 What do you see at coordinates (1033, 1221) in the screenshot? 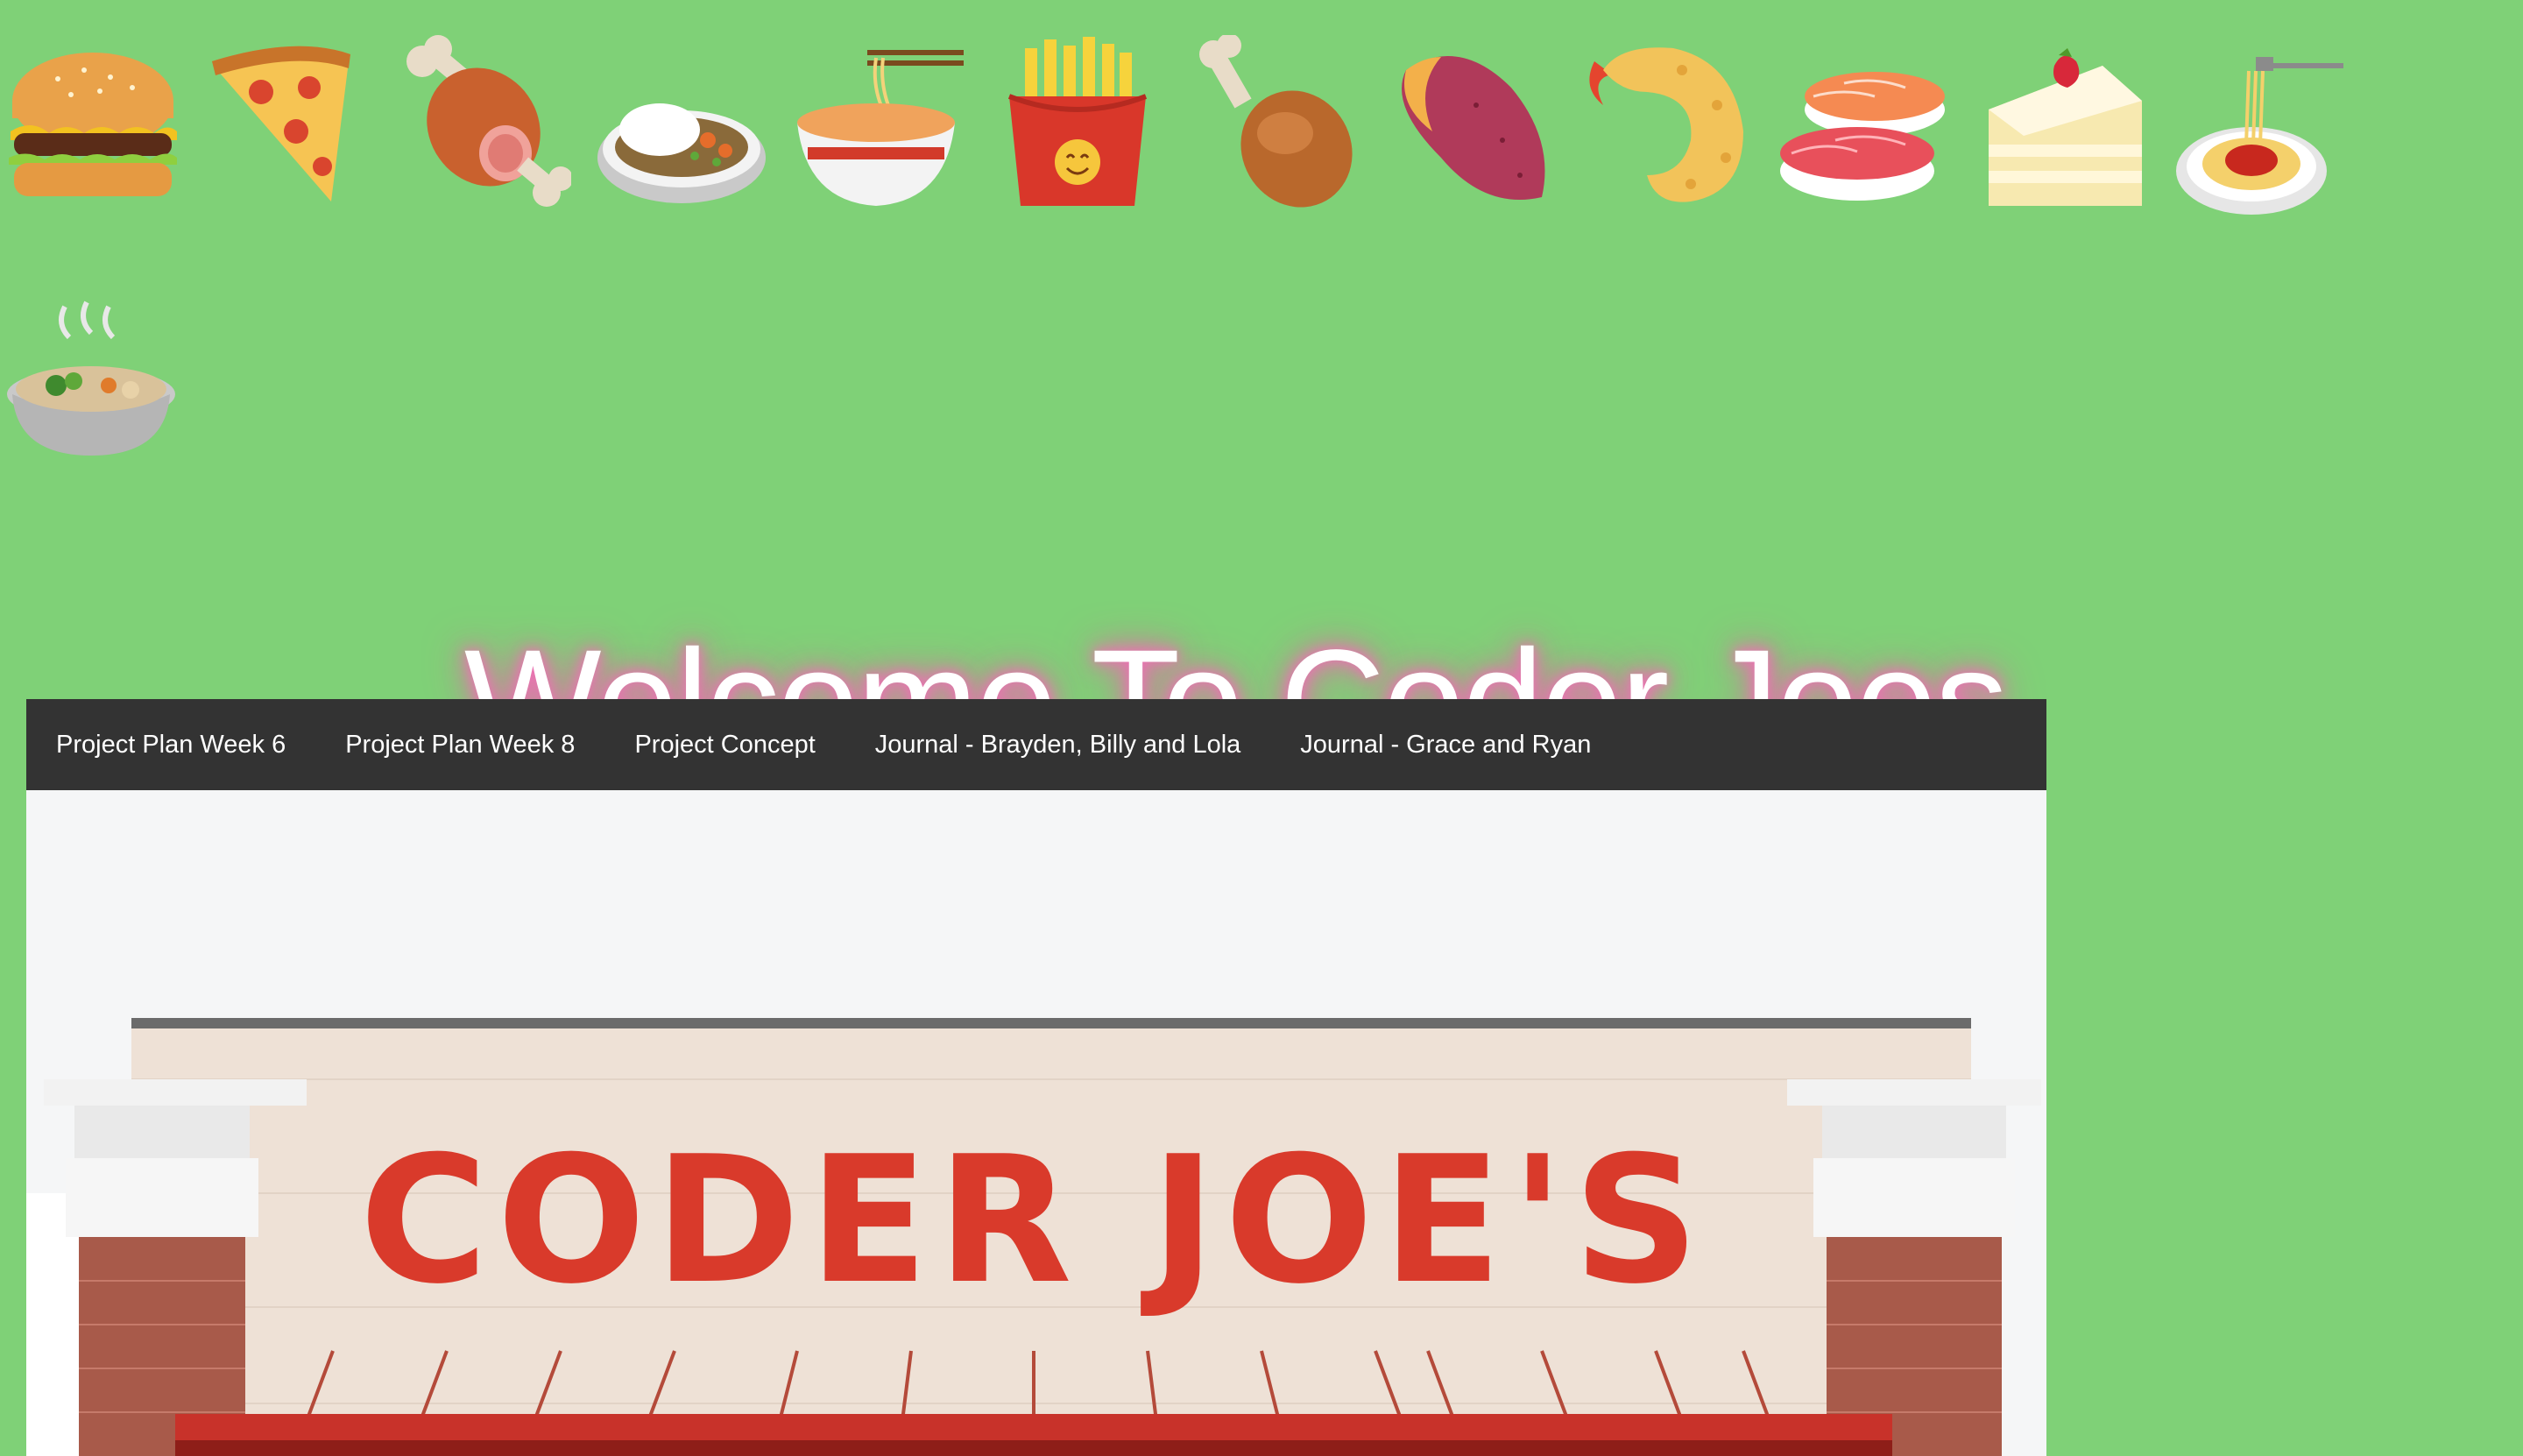
I see `store-sign-text: CODER JOE'S` at bounding box center [1033, 1221].